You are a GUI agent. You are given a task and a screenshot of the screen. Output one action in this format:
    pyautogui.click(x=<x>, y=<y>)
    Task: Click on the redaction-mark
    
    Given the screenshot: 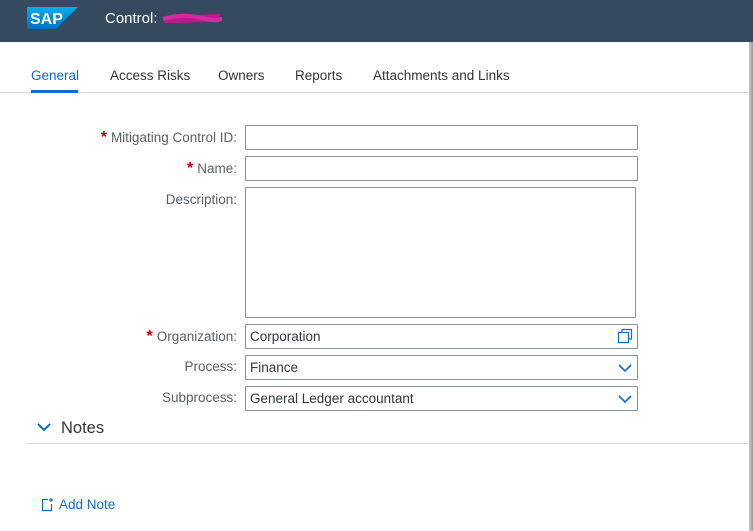 What is the action you would take?
    pyautogui.click(x=192, y=18)
    